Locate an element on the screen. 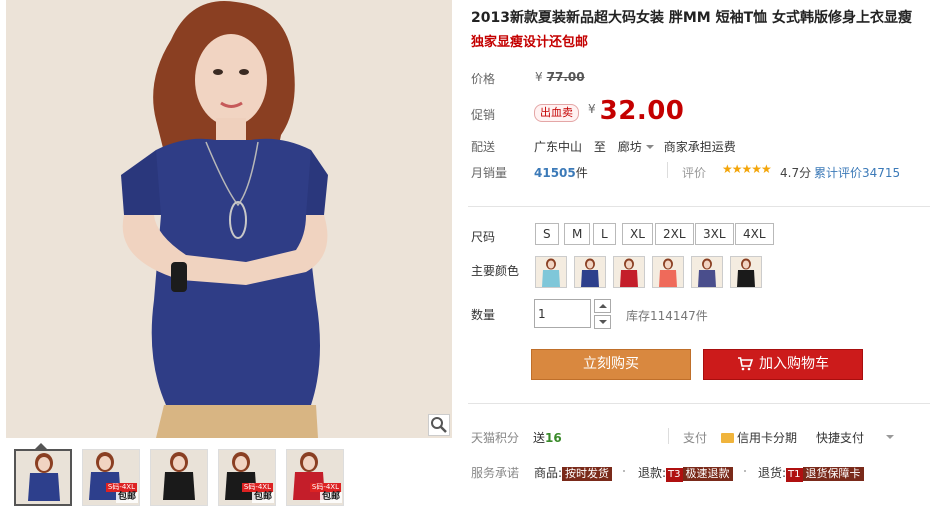  size-option: 4XL is located at coordinates (754, 234).